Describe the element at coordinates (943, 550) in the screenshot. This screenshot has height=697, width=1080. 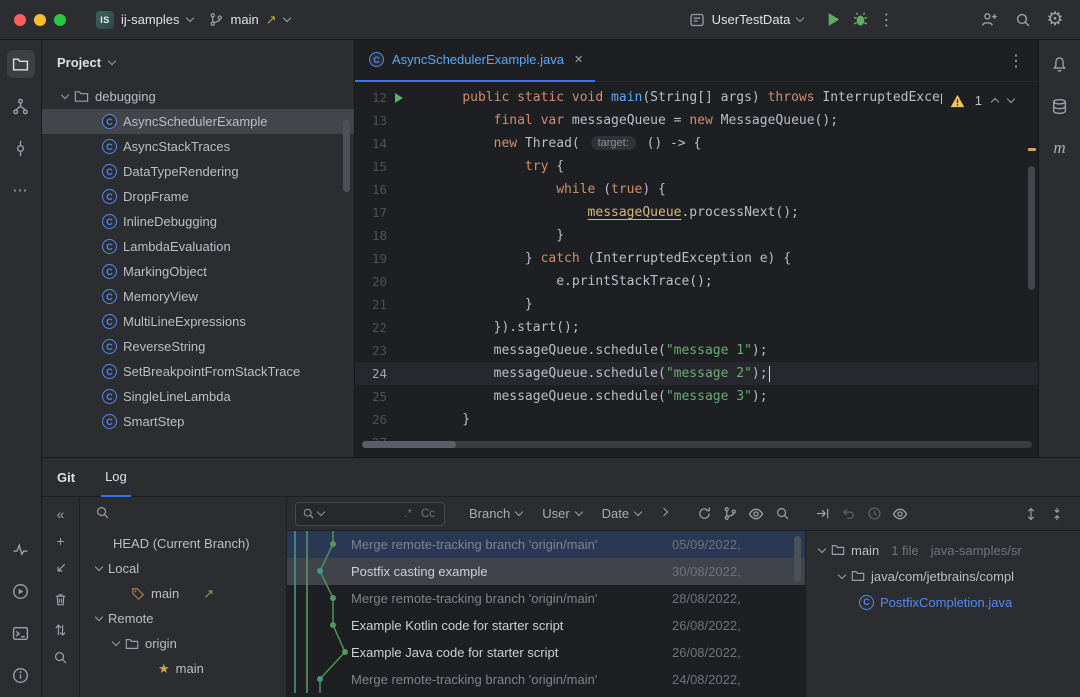
I see `details-dir-row: main 1 file java-samples/sr` at that location.